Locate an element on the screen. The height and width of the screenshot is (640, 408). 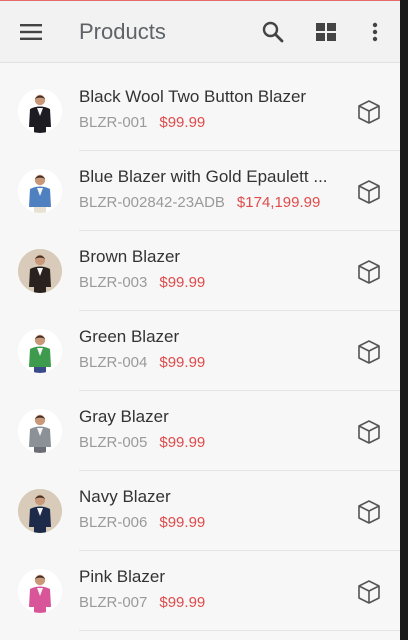
row-divider is located at coordinates (239, 630).